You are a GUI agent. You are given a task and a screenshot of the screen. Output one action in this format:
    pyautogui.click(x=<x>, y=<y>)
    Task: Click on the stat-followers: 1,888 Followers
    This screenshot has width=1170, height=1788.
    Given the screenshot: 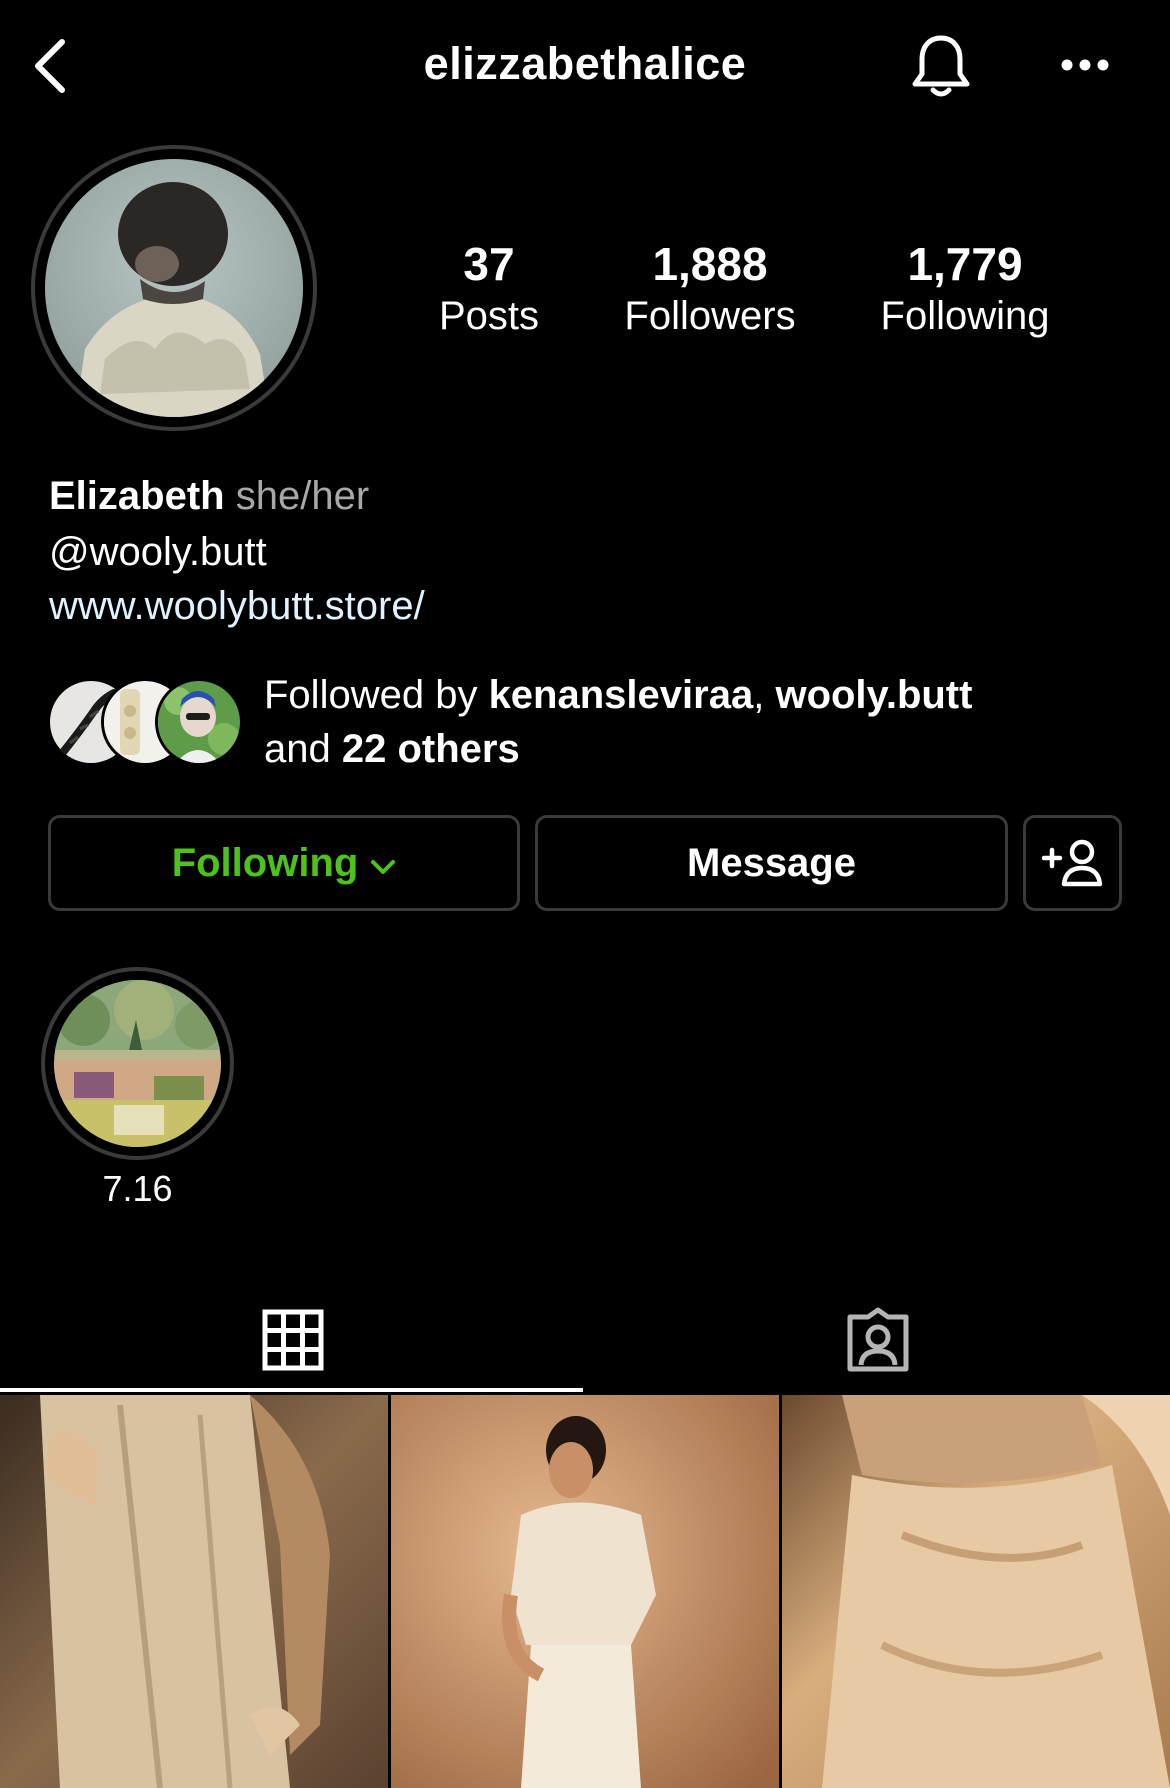 What is the action you would take?
    pyautogui.click(x=710, y=289)
    